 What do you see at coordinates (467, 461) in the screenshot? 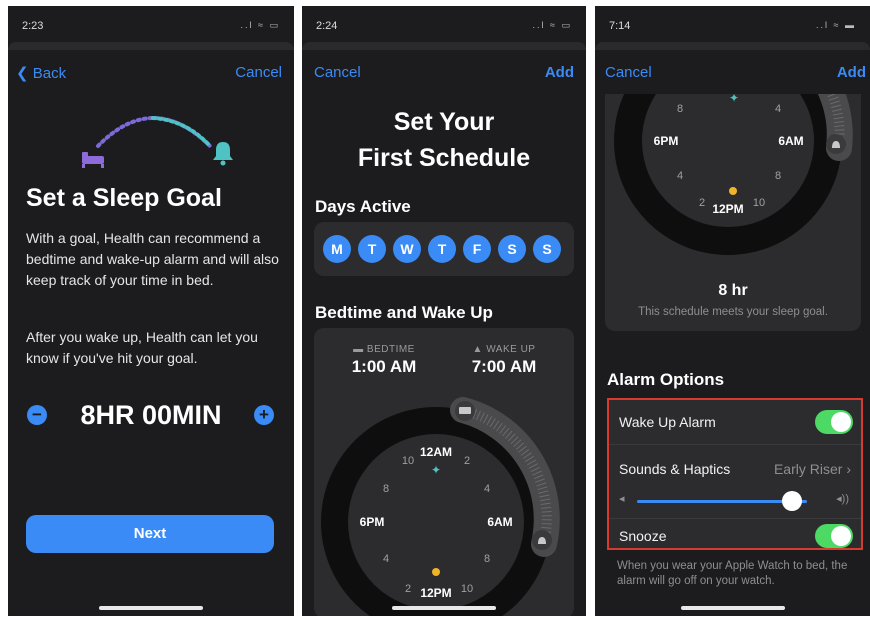
I see `clock-label-2: 2` at bounding box center [467, 461].